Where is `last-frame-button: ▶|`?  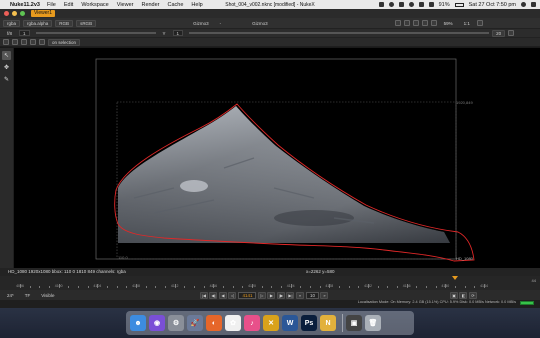 last-frame-button: ▶| is located at coordinates (290, 295).